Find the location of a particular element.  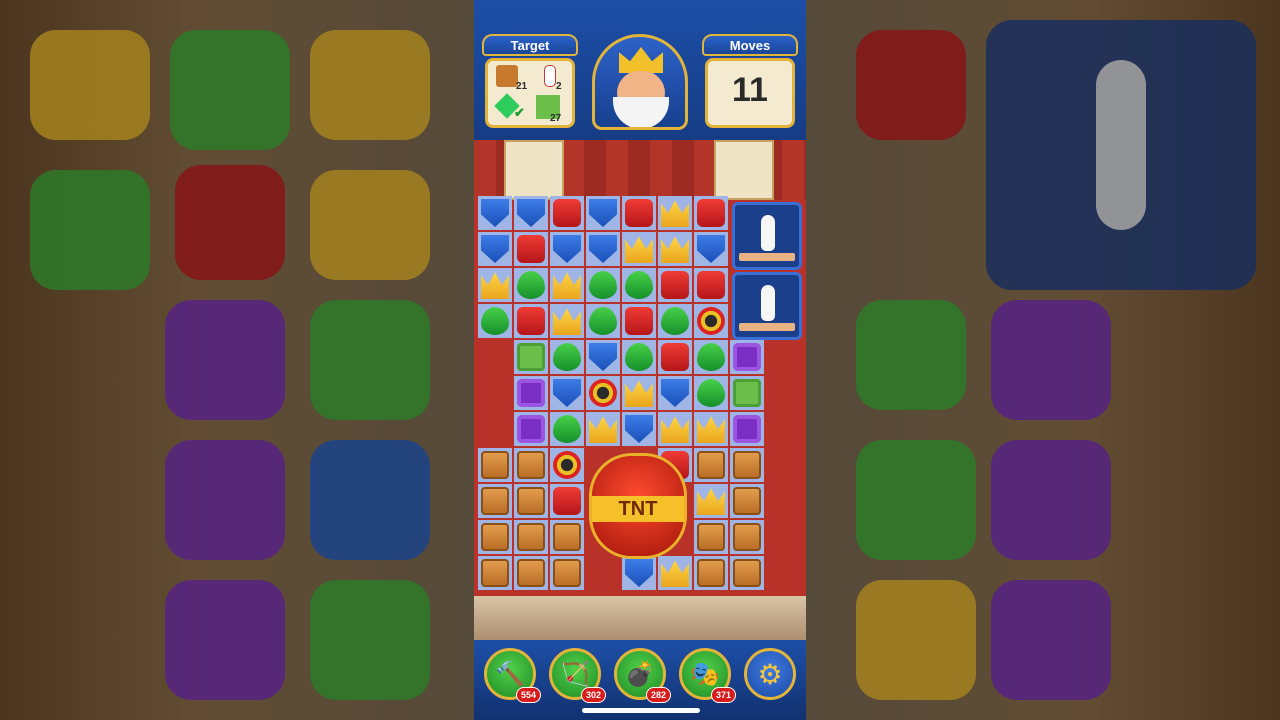

booster-count: 554 is located at coordinates (528, 695).